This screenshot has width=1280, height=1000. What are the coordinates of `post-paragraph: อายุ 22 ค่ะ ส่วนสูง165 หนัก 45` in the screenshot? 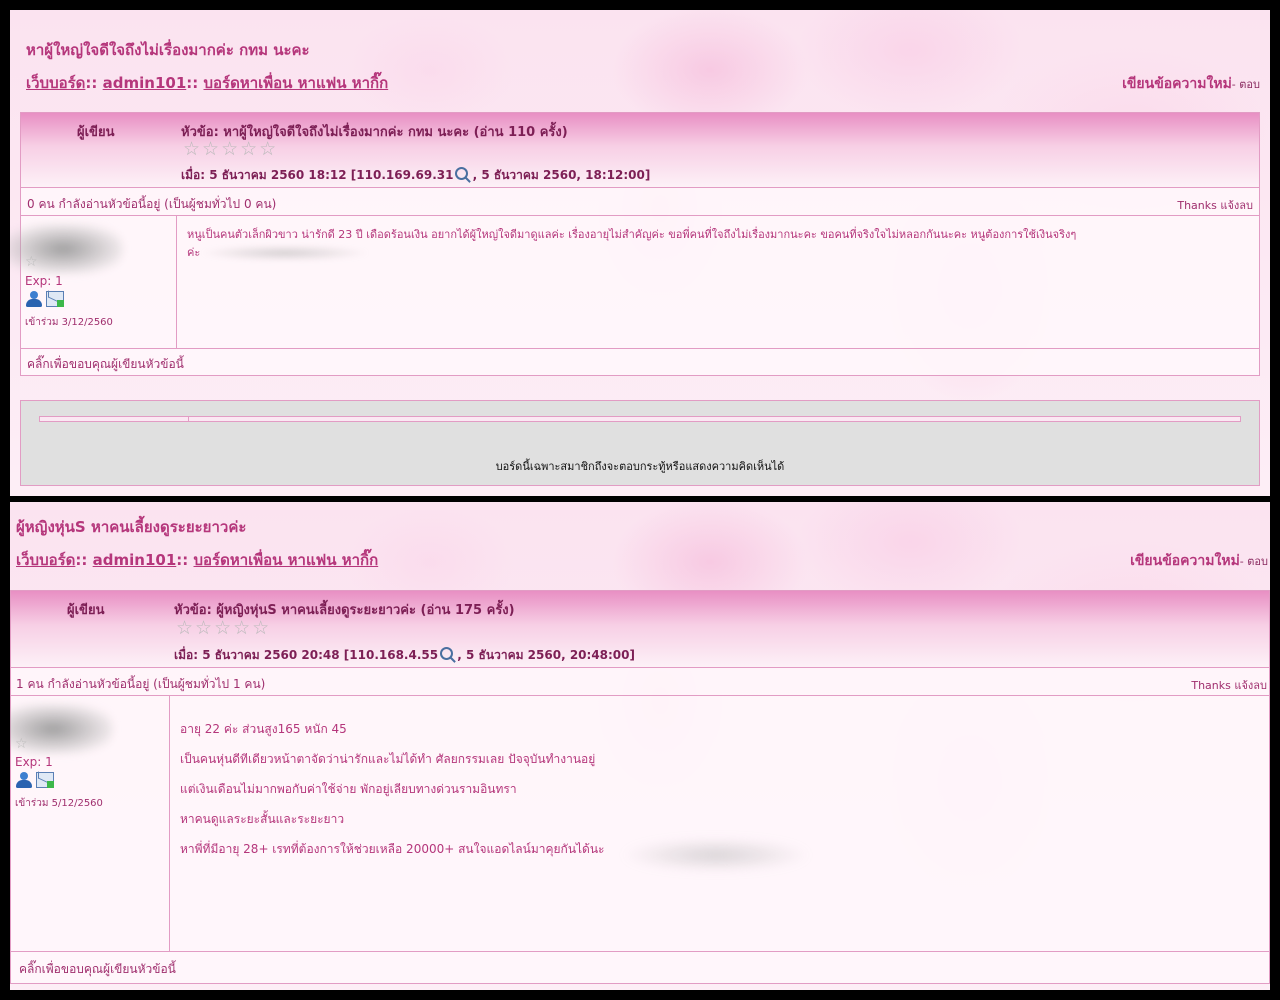 It's located at (263, 729).